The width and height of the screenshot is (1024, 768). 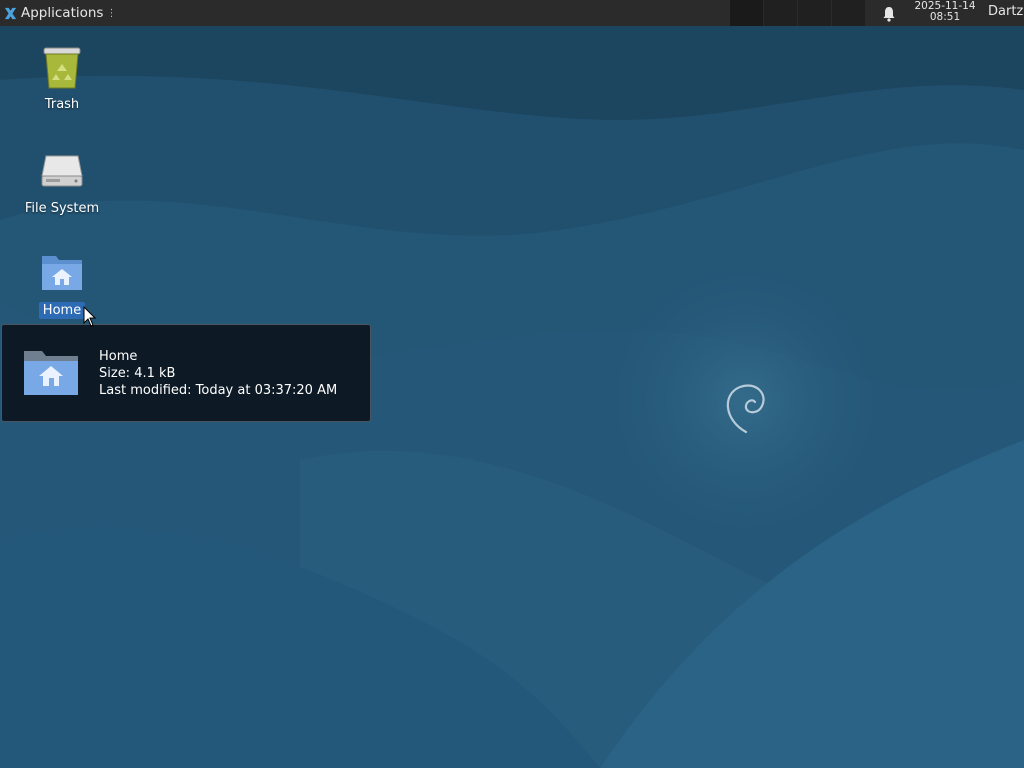 I want to click on desktop-icon-label: File System, so click(x=62, y=208).